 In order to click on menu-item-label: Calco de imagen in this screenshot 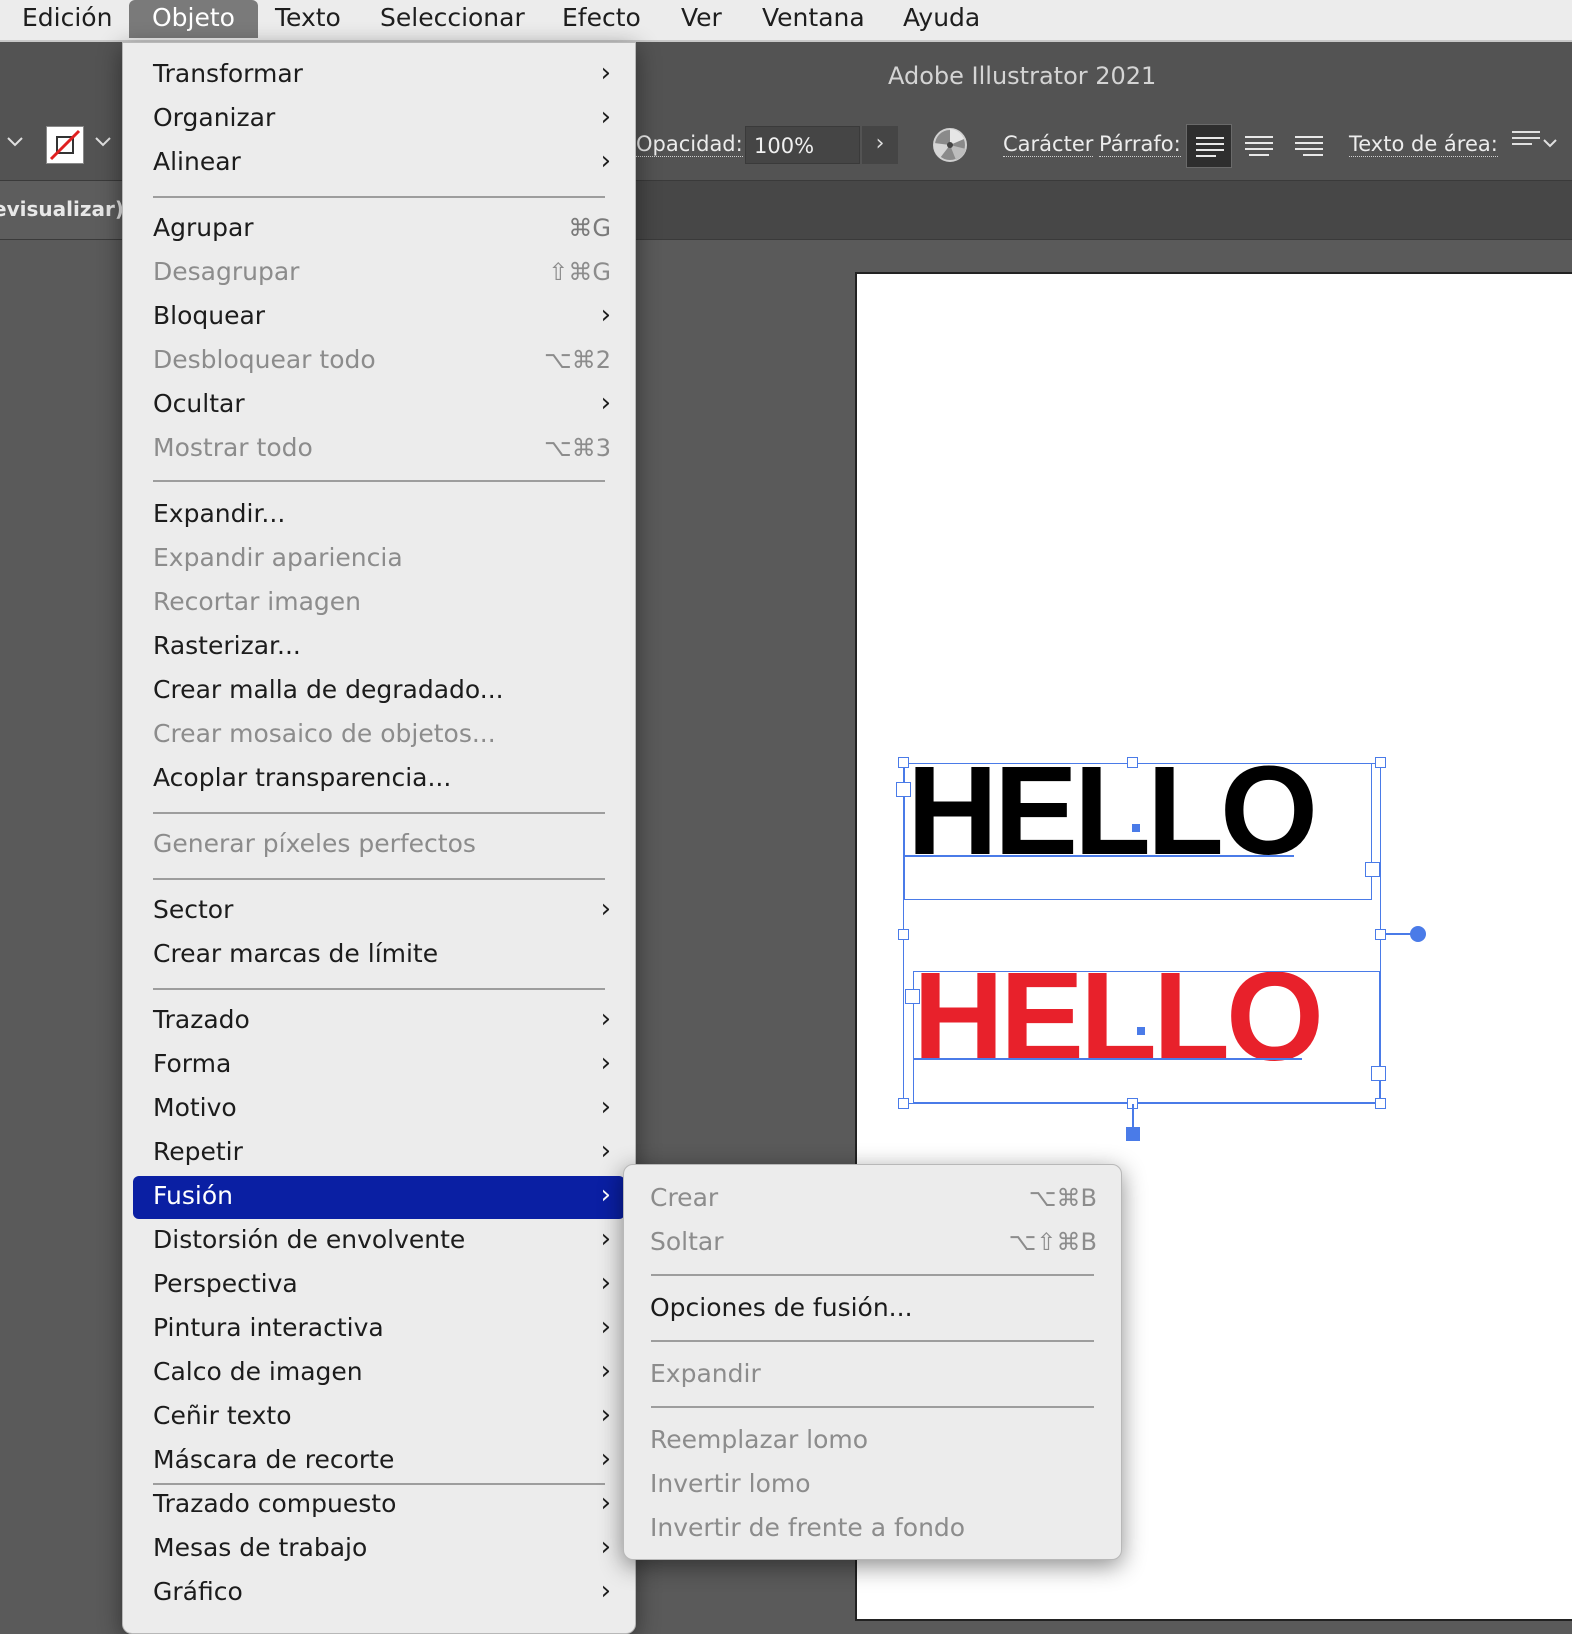, I will do `click(258, 1371)`.